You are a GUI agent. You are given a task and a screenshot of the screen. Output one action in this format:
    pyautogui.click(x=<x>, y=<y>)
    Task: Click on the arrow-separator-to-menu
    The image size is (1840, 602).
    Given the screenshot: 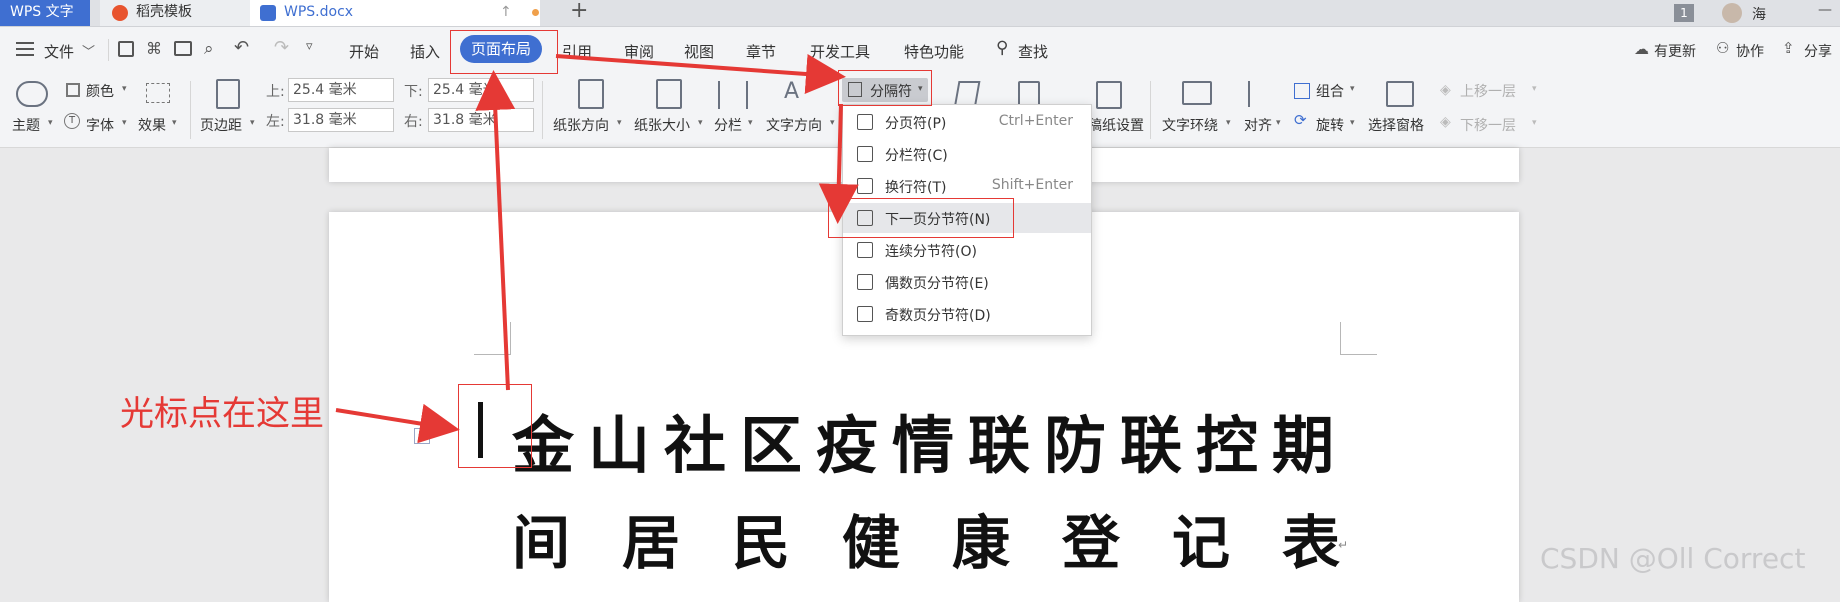 What is the action you would take?
    pyautogui.click(x=838, y=163)
    